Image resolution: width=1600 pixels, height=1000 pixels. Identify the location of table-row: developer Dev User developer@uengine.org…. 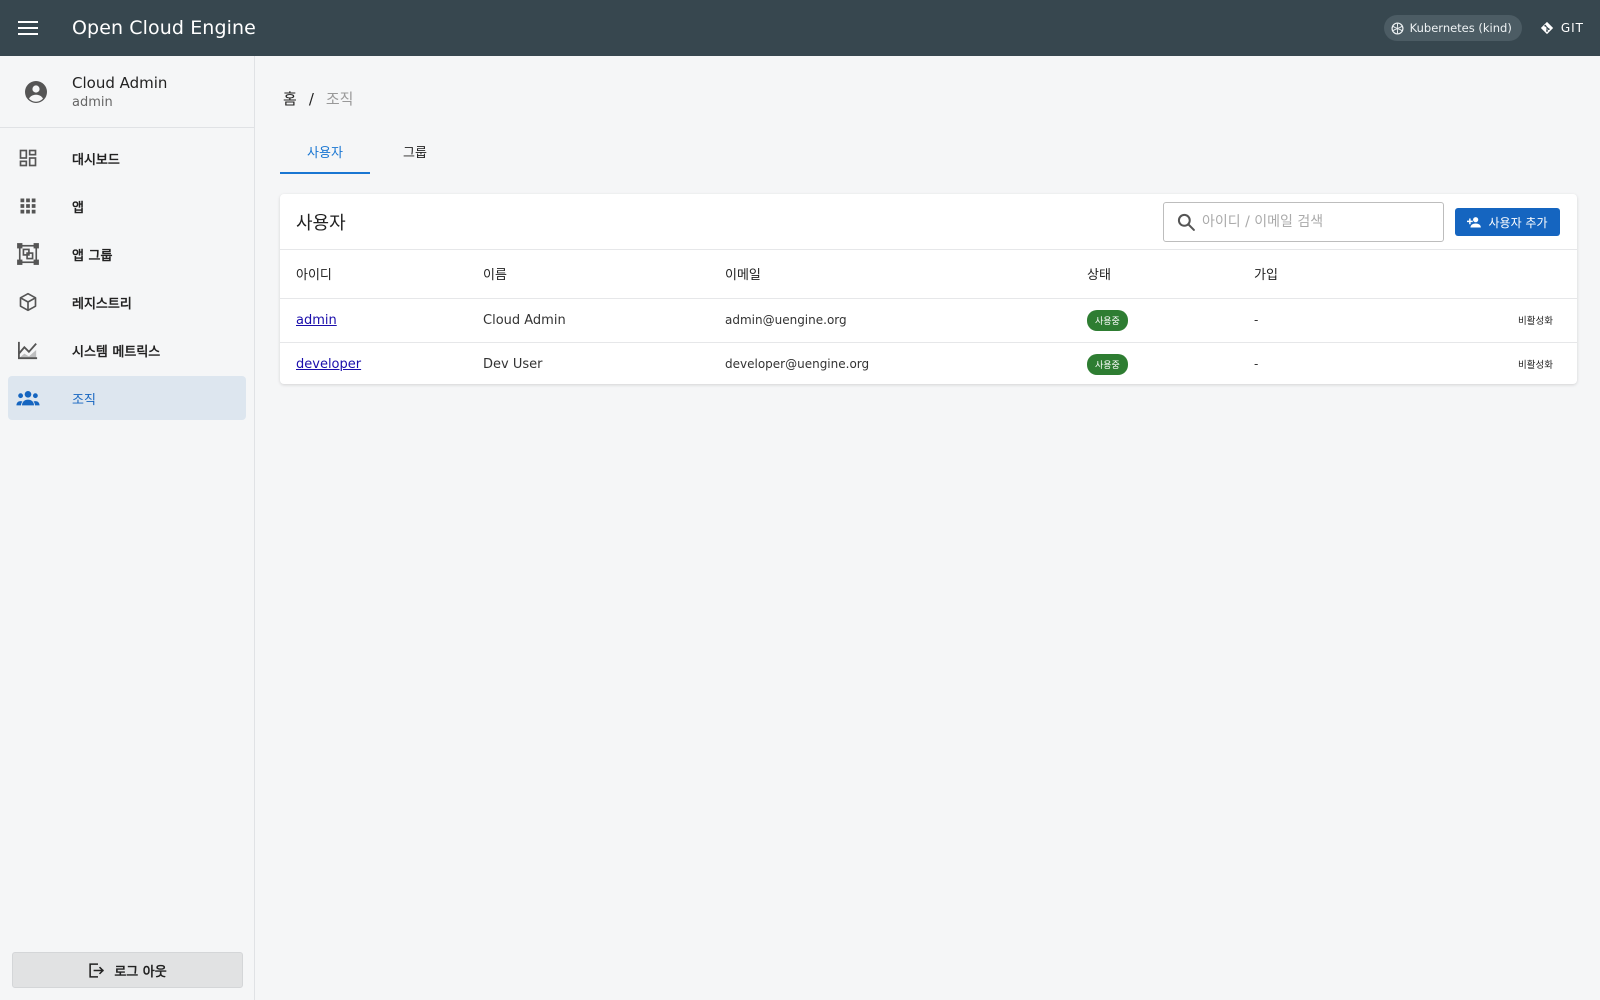
(928, 364).